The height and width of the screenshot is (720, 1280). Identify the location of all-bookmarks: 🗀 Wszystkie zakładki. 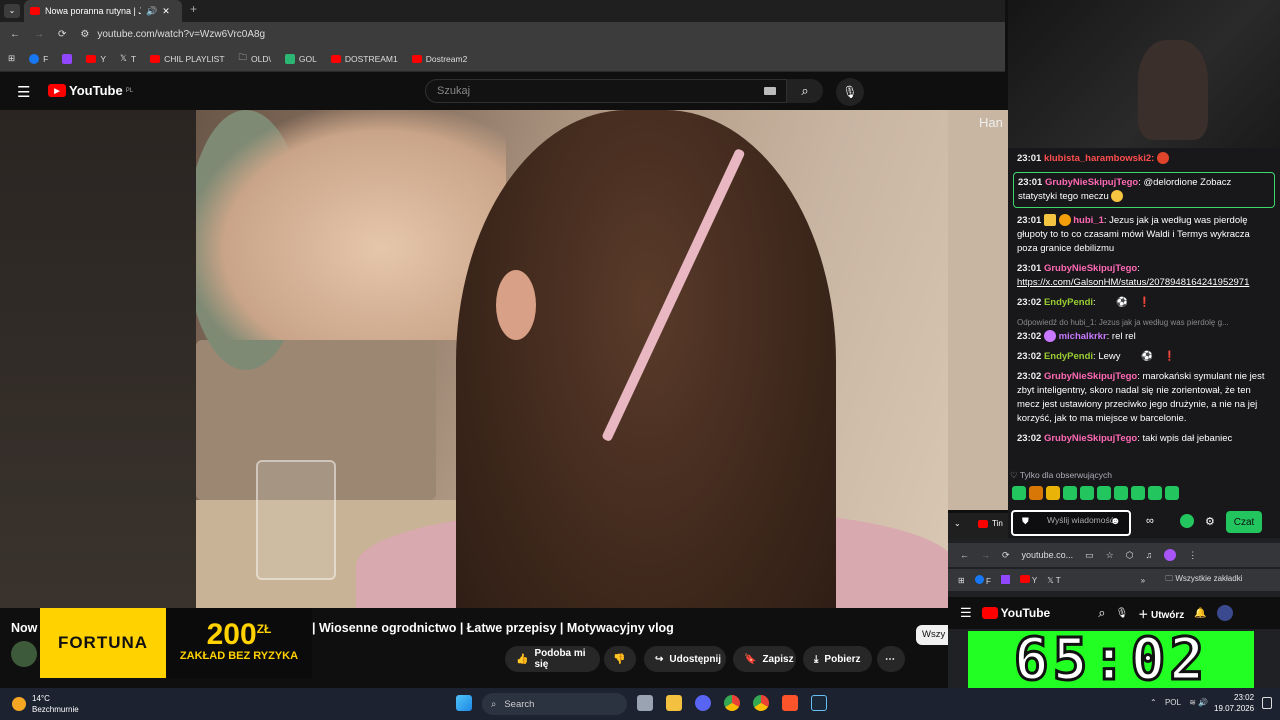
(1203, 580).